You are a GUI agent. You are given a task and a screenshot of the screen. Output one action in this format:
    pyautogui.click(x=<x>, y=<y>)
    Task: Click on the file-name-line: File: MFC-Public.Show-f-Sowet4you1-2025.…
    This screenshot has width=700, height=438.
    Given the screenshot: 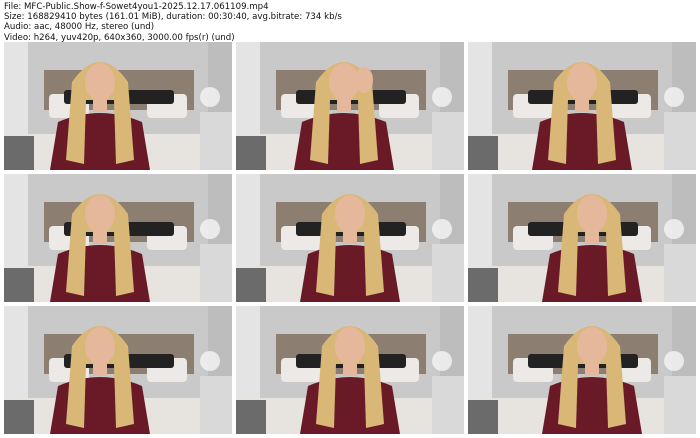 What is the action you would take?
    pyautogui.click(x=136, y=7)
    